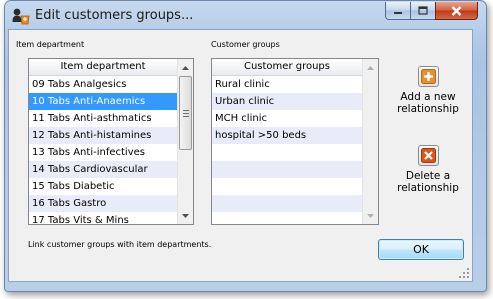 The height and width of the screenshot is (299, 493). Describe the element at coordinates (287, 67) in the screenshot. I see `customer-groups-column-header: Customer groups` at that location.